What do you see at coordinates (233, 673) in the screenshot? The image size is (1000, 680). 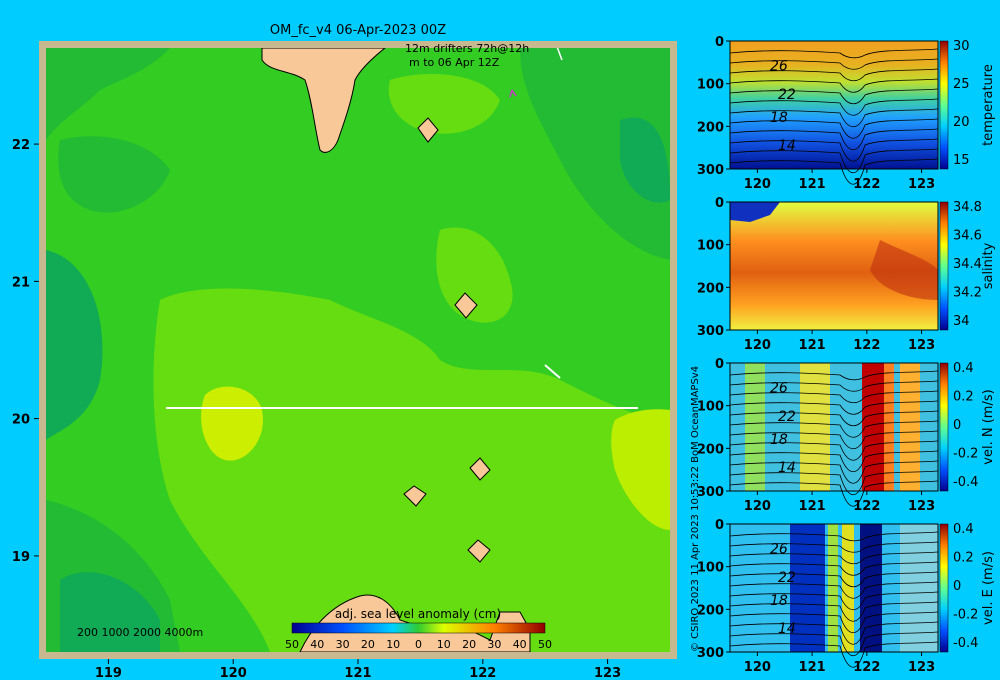 I see `map-xtick-label: 120` at bounding box center [233, 673].